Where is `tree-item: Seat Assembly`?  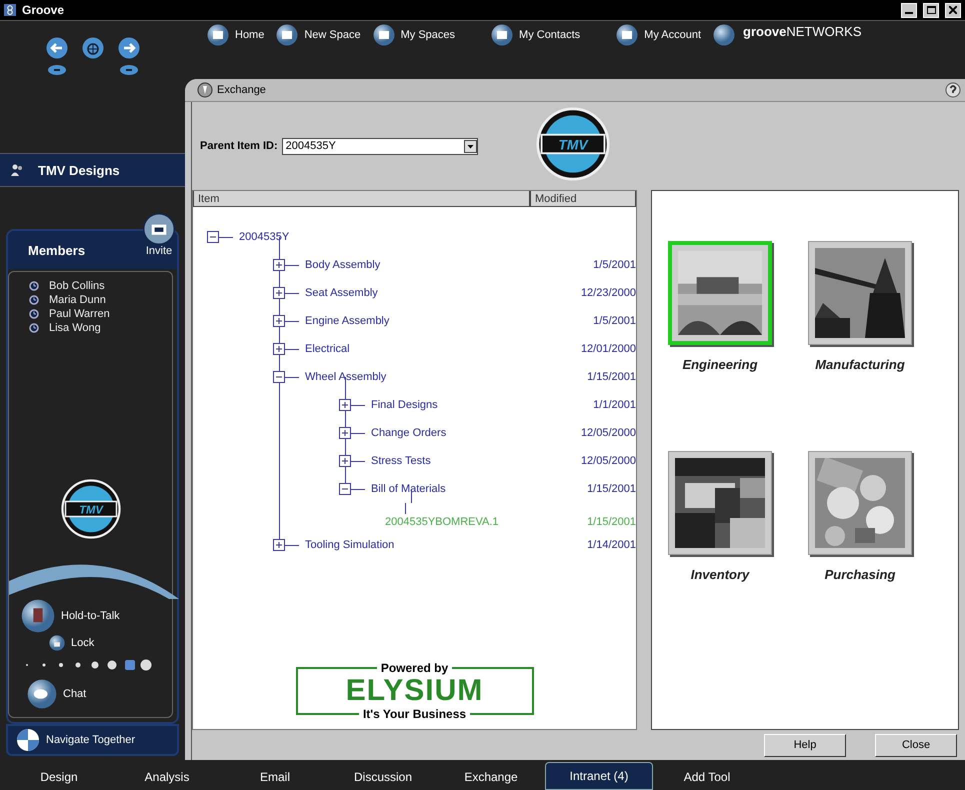 tree-item: Seat Assembly is located at coordinates (341, 293).